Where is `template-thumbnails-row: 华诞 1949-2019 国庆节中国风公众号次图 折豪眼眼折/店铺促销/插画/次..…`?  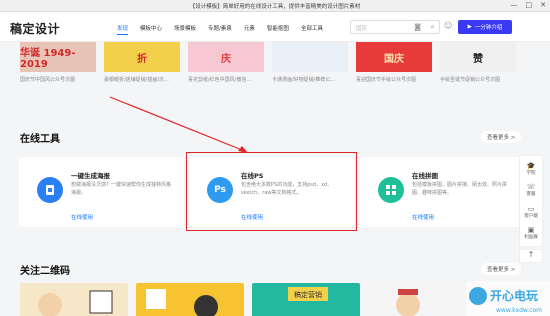
template-thumbnails-row: 华诞 1949-2019 国庆节中国风公众号次图 折豪眼眼折/店铺促销/插画/次..… is located at coordinates (270, 63).